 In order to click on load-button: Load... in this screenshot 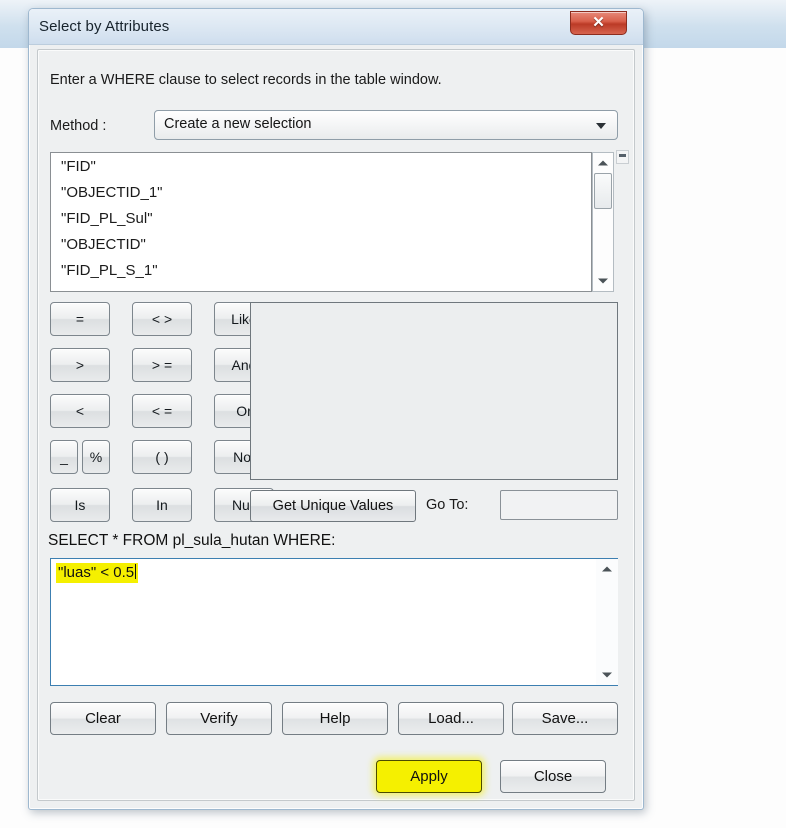, I will do `click(451, 718)`.